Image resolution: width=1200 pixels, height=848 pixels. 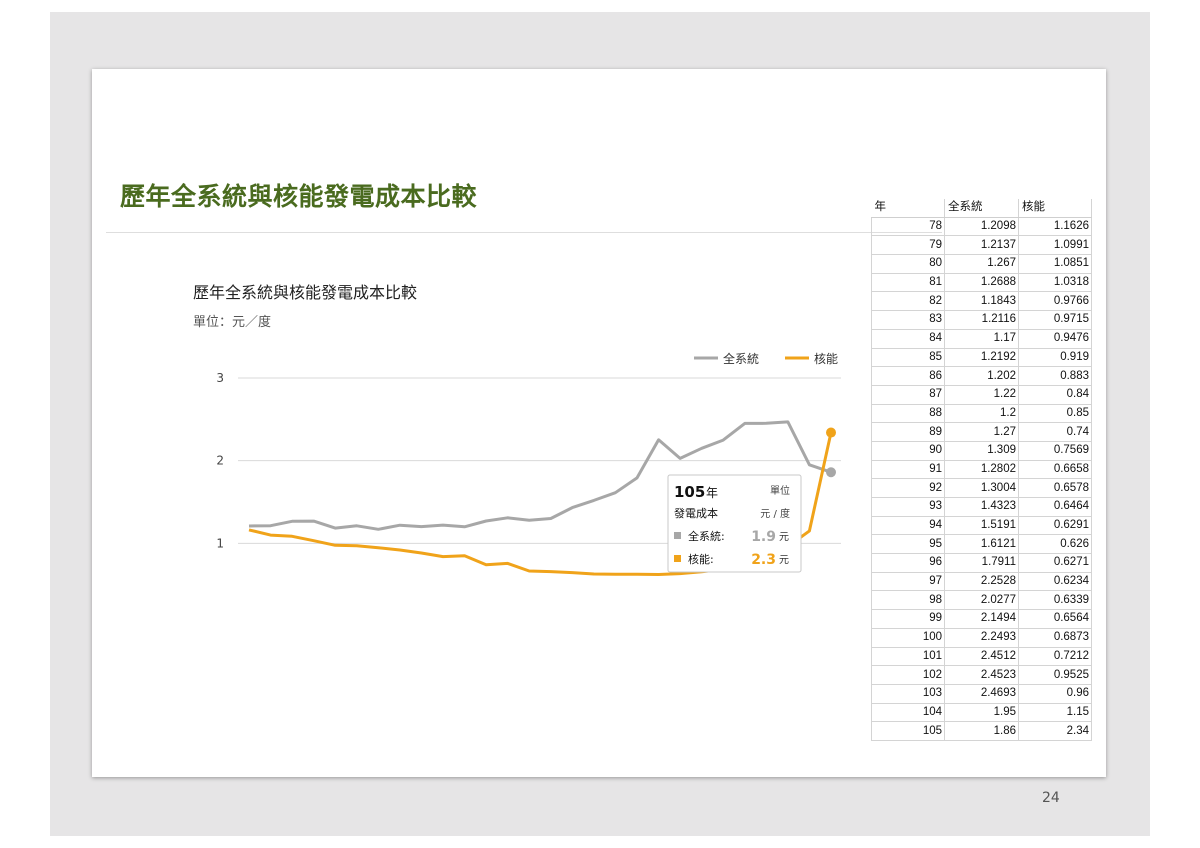 What do you see at coordinates (908, 432) in the screenshot?
I see `table-cell-year: 89` at bounding box center [908, 432].